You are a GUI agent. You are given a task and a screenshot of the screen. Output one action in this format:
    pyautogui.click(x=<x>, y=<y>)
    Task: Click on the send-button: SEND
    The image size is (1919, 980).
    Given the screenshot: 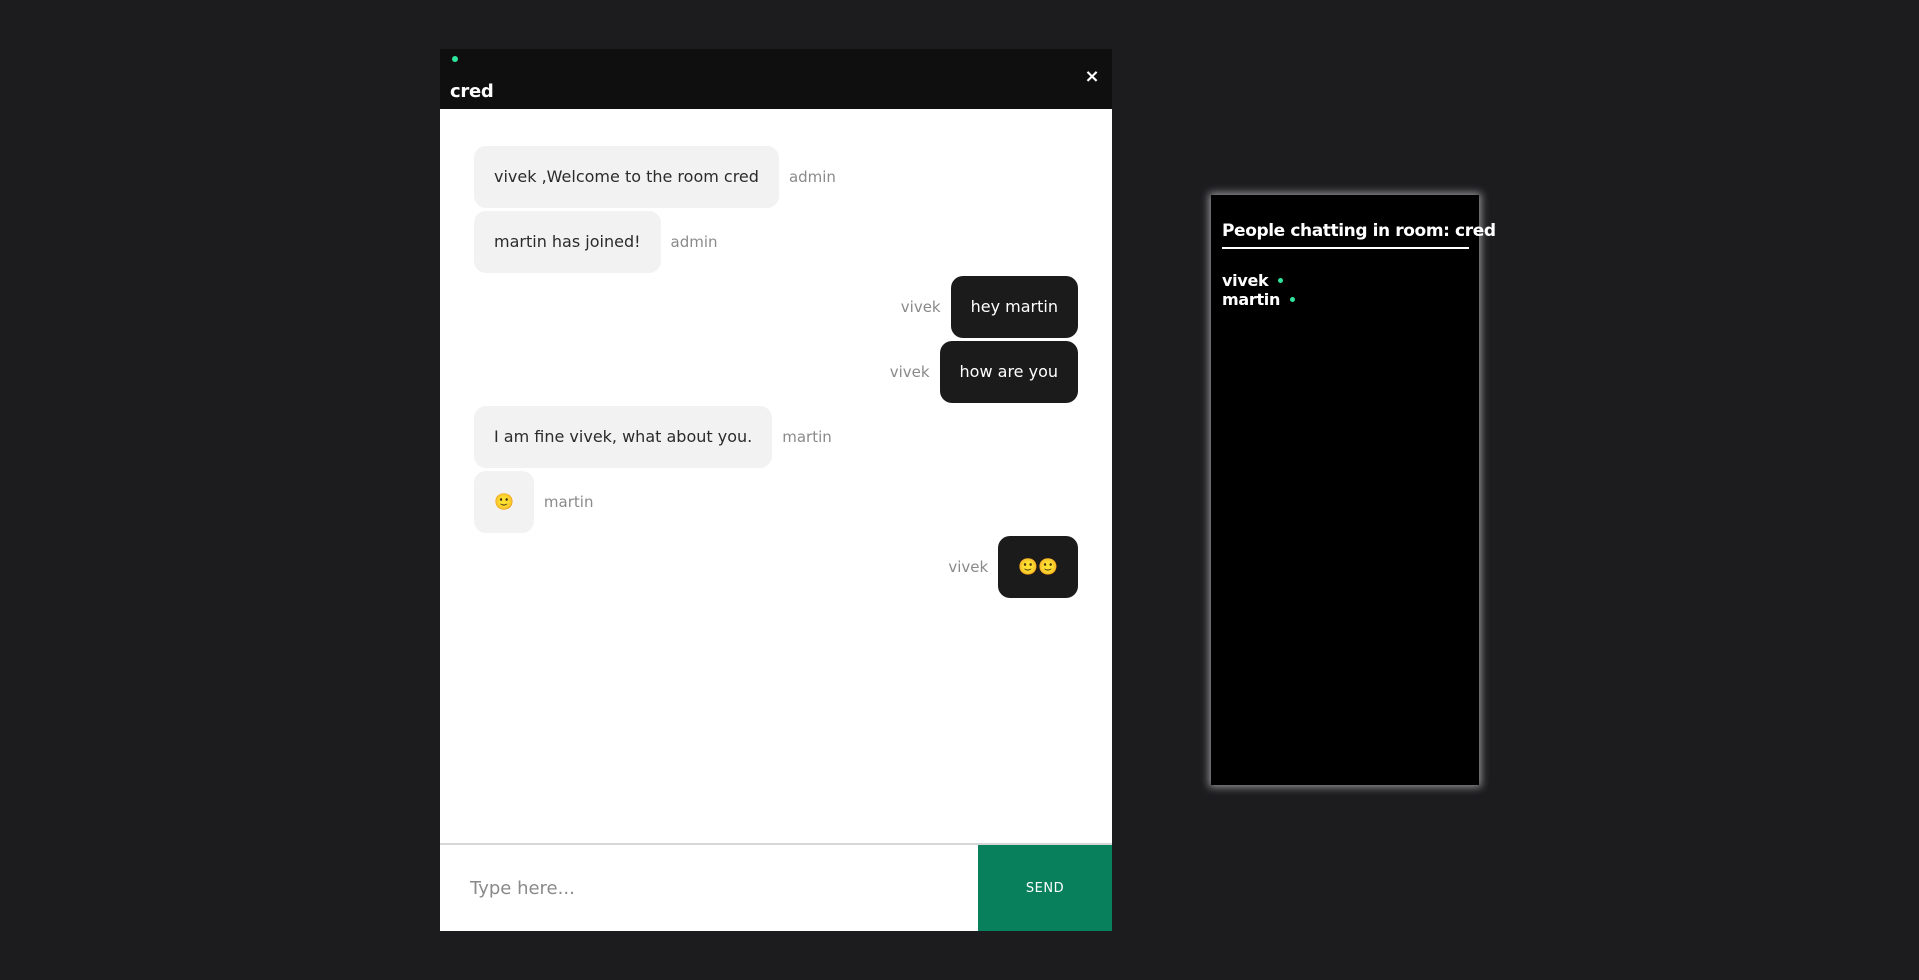 What is the action you would take?
    pyautogui.click(x=1045, y=888)
    